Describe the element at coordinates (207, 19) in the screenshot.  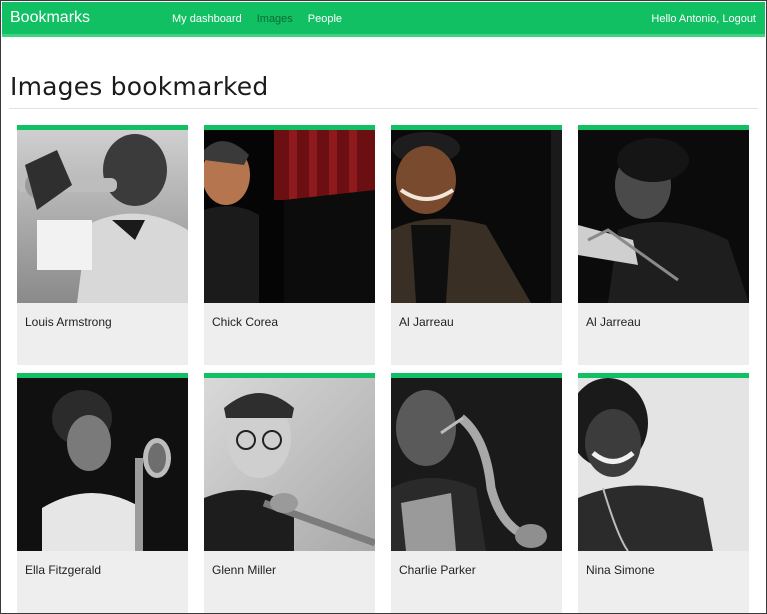
I see `nav-my-dashboard: My dashboard` at that location.